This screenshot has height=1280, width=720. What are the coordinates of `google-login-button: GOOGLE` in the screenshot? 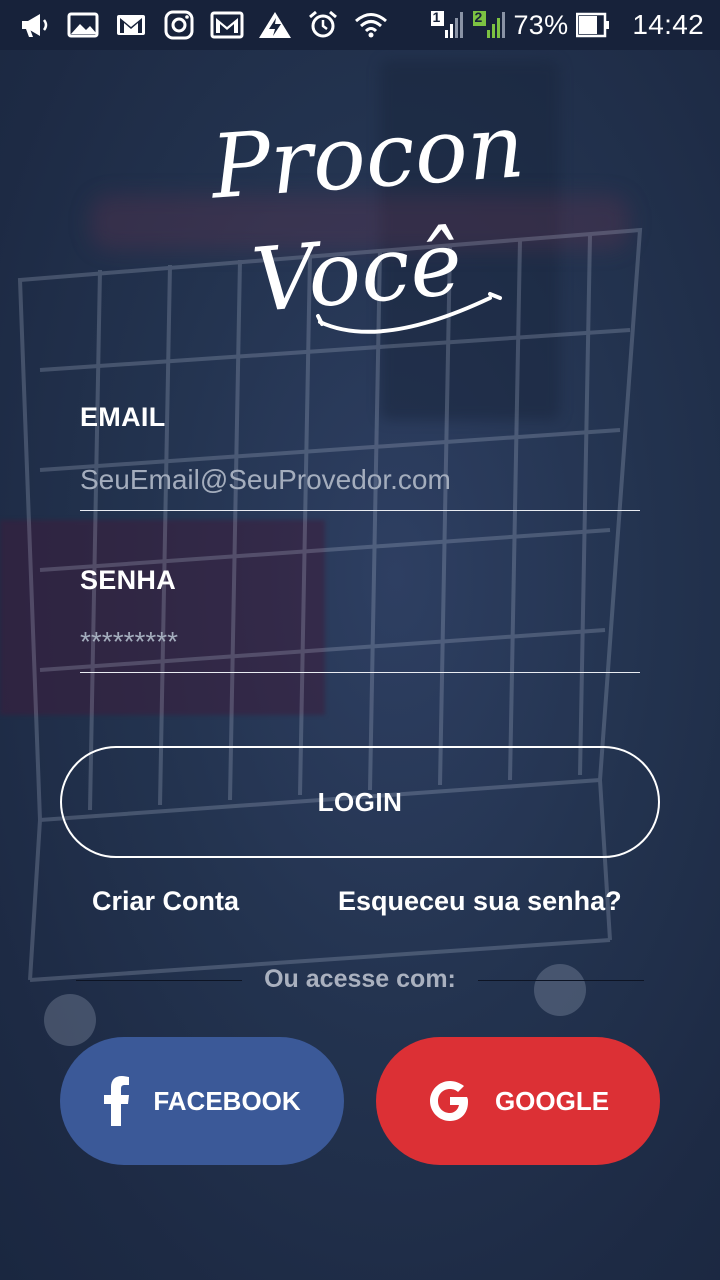 It's located at (518, 1101).